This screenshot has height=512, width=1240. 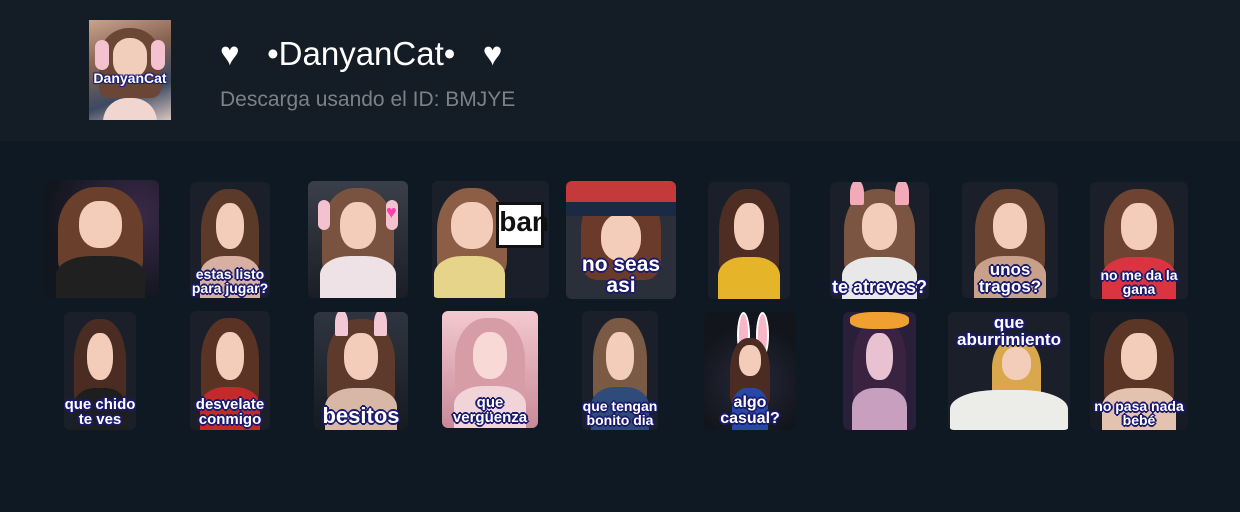 I want to click on sticker-caption: no seas asi, so click(x=621, y=275).